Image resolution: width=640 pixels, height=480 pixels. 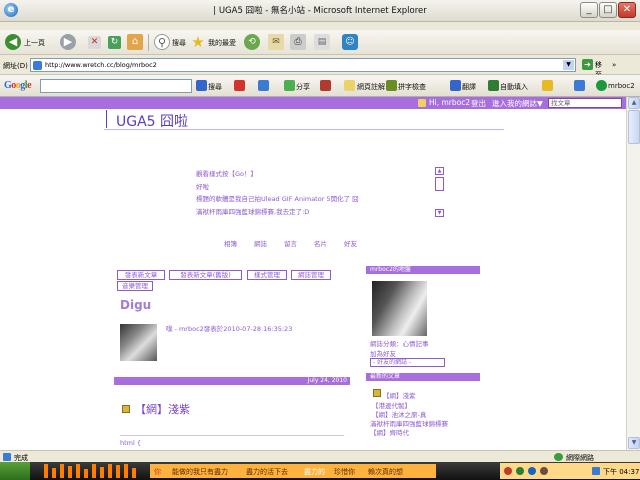 What do you see at coordinates (589, 10) in the screenshot?
I see `minimize-button: _` at bounding box center [589, 10].